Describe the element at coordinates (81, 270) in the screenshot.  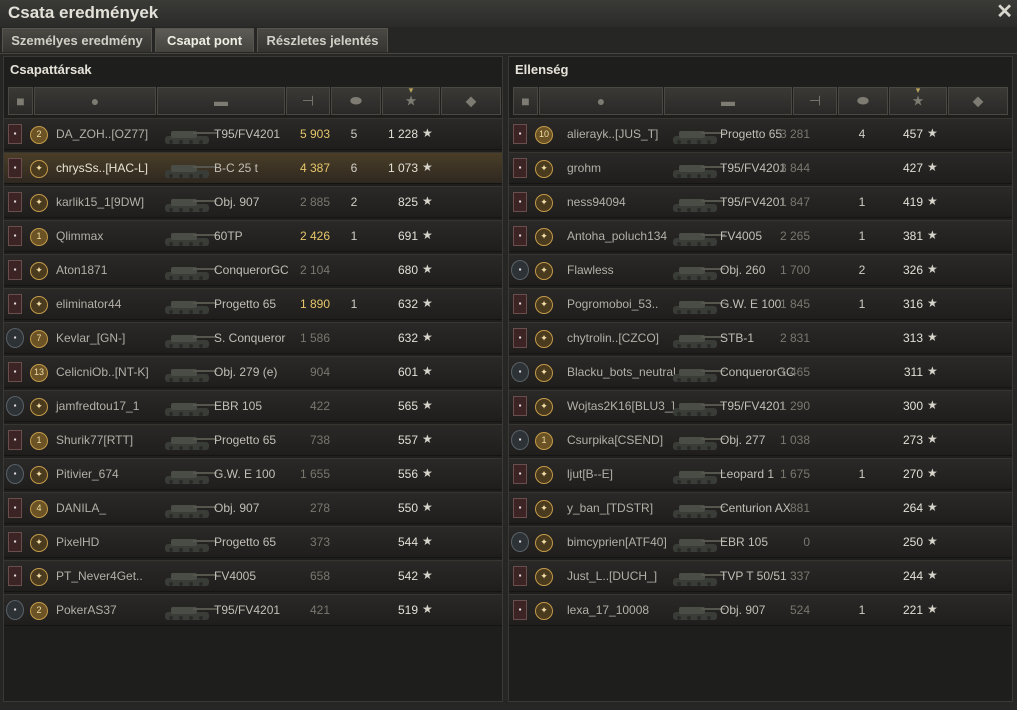
I see `player-name: Aton1871` at that location.